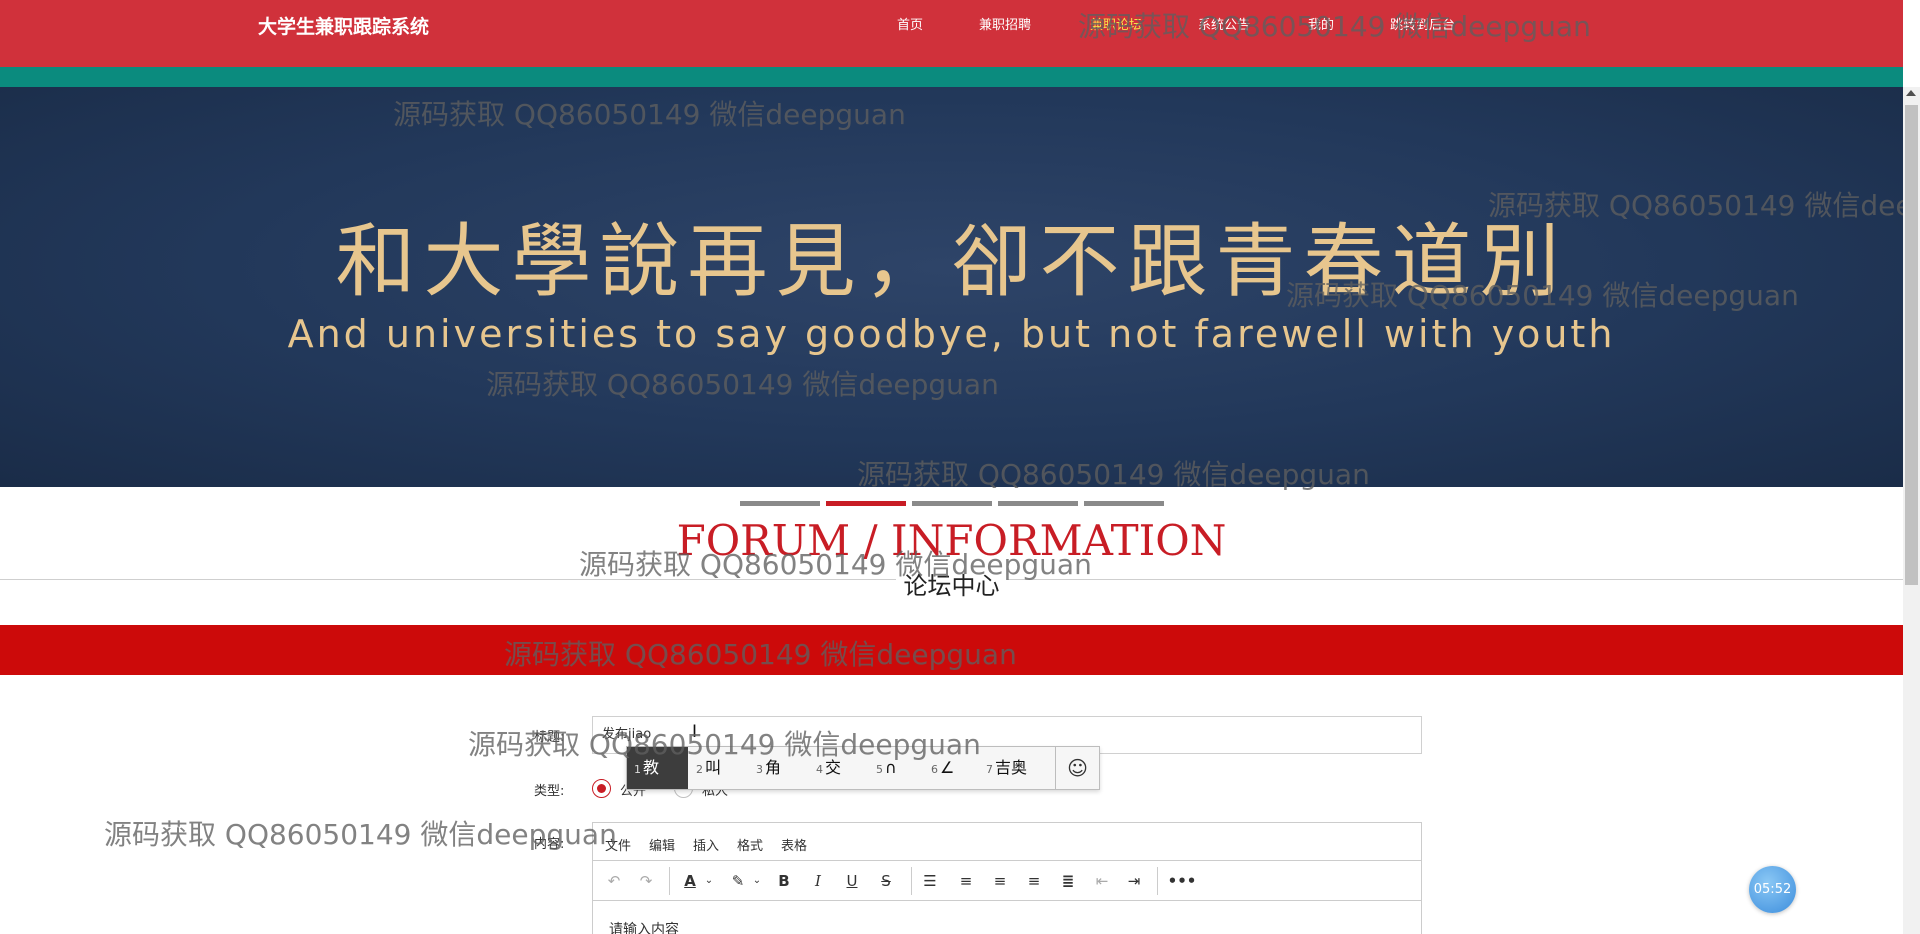 Image resolution: width=1920 pixels, height=934 pixels. I want to click on ime-candidate-7: 7 吉奥, so click(1006, 768).